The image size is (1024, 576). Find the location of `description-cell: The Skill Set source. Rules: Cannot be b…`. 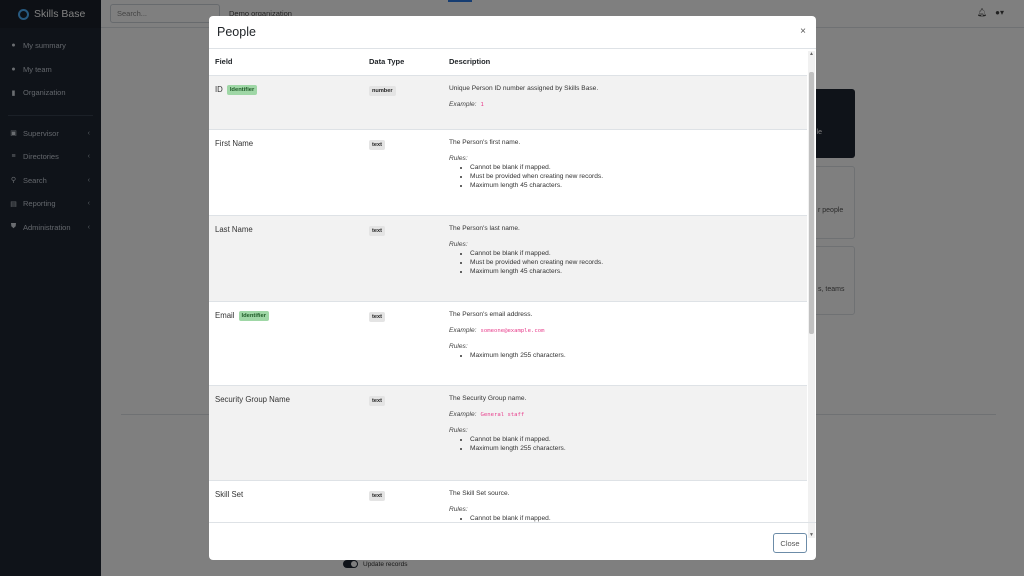

description-cell: The Skill Set source. Rules: Cannot be b… is located at coordinates (628, 501).